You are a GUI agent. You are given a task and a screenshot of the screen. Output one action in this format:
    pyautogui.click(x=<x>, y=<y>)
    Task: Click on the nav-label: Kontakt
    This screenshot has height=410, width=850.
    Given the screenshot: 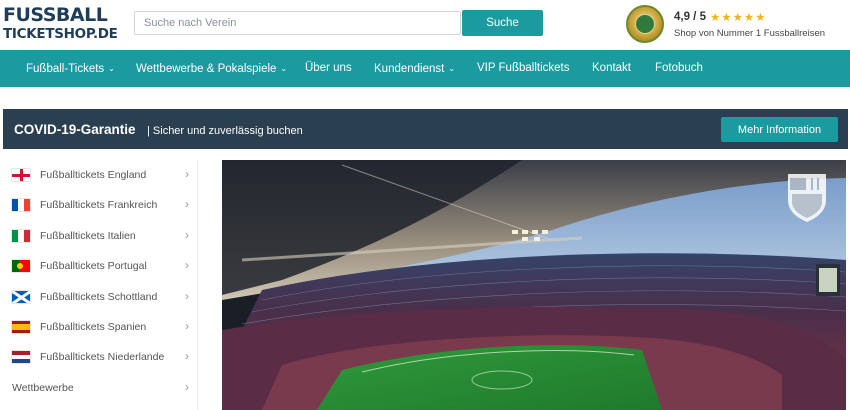 What is the action you would take?
    pyautogui.click(x=611, y=68)
    